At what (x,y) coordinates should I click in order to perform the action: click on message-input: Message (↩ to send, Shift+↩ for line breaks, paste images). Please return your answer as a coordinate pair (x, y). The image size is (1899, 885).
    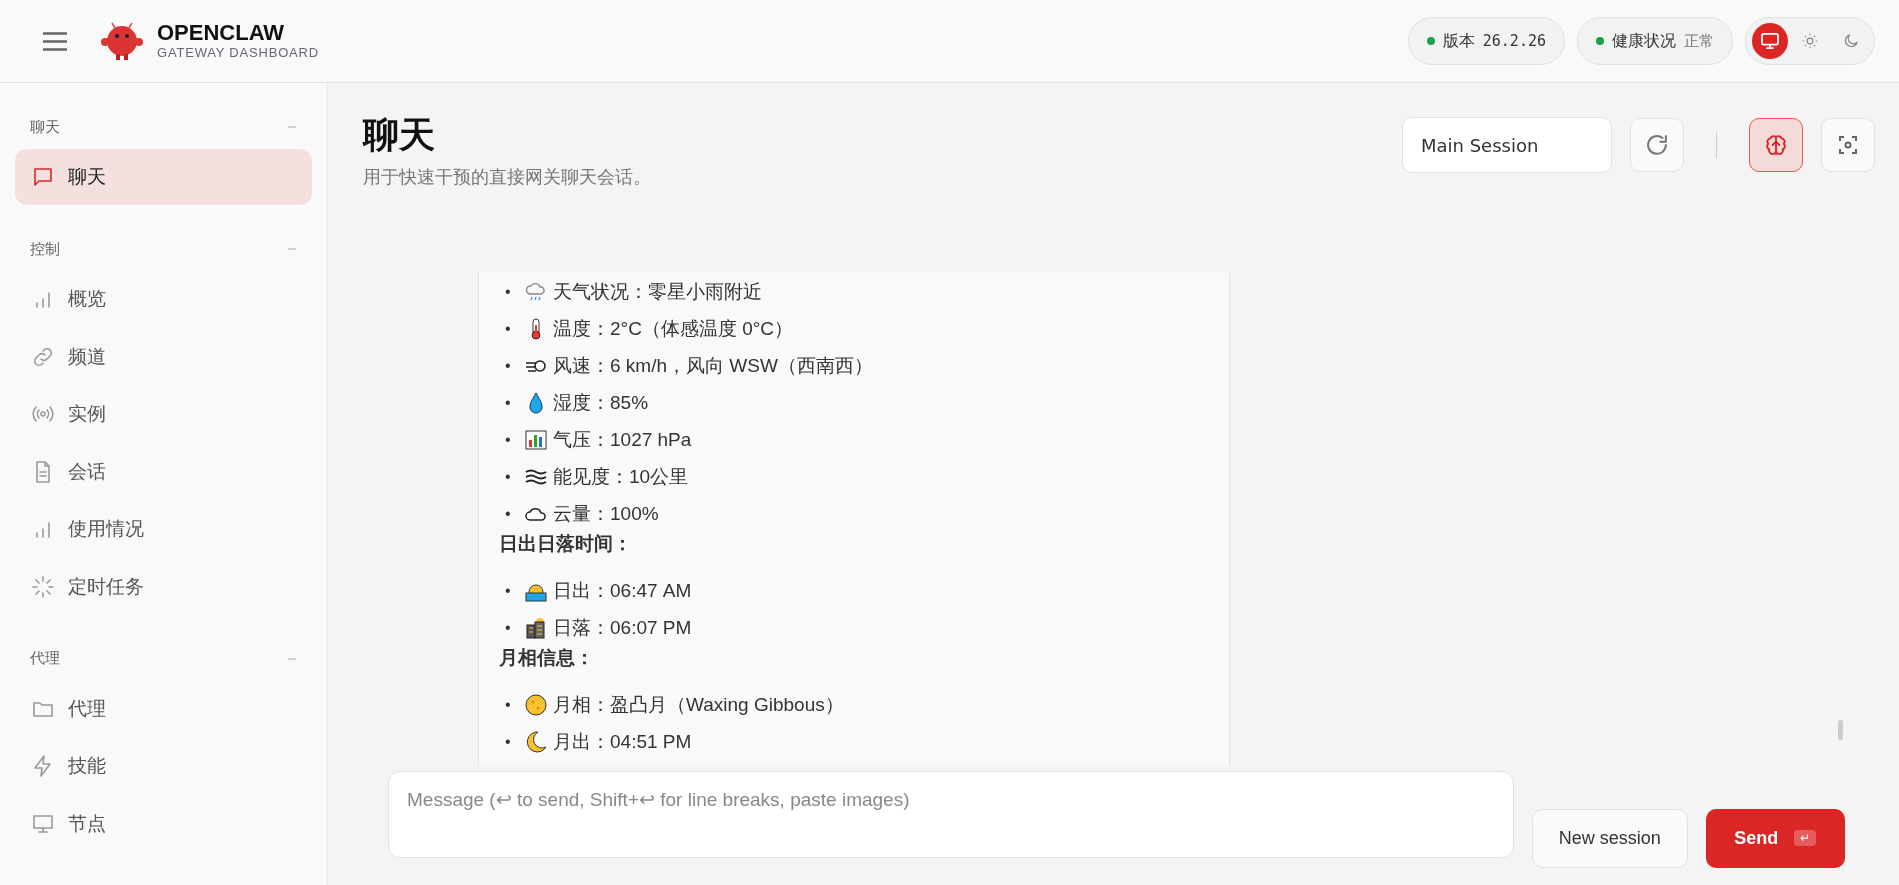
    Looking at the image, I should click on (951, 814).